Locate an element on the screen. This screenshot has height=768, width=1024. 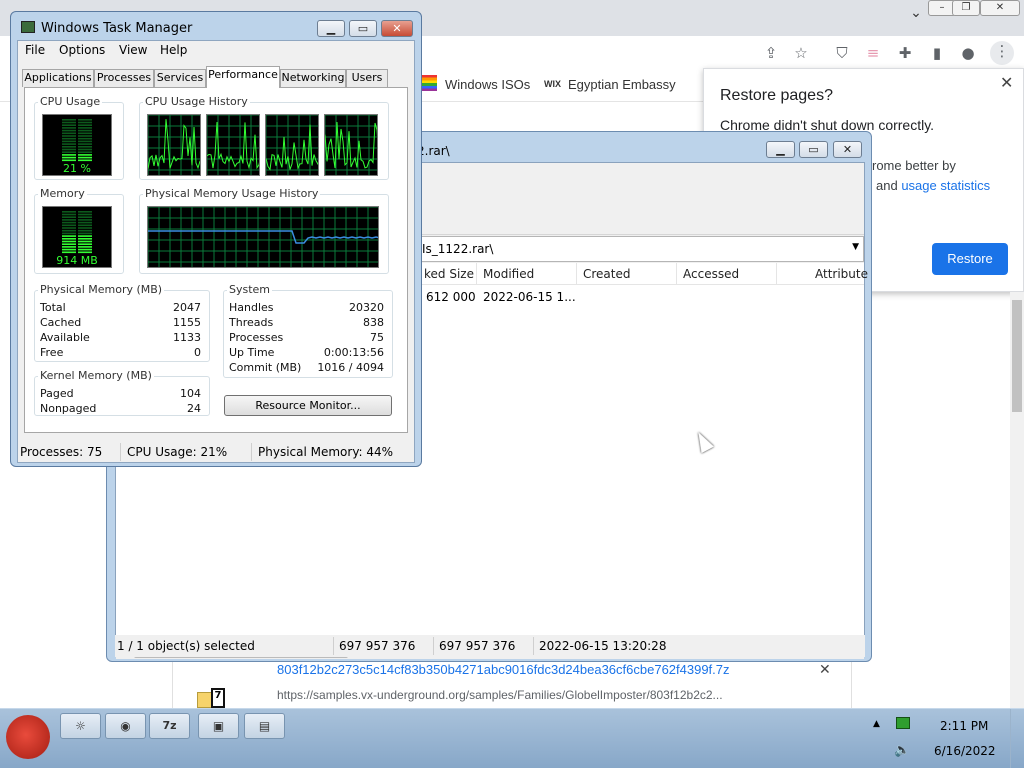
memory-meter: 914 MB is located at coordinates (77, 237).